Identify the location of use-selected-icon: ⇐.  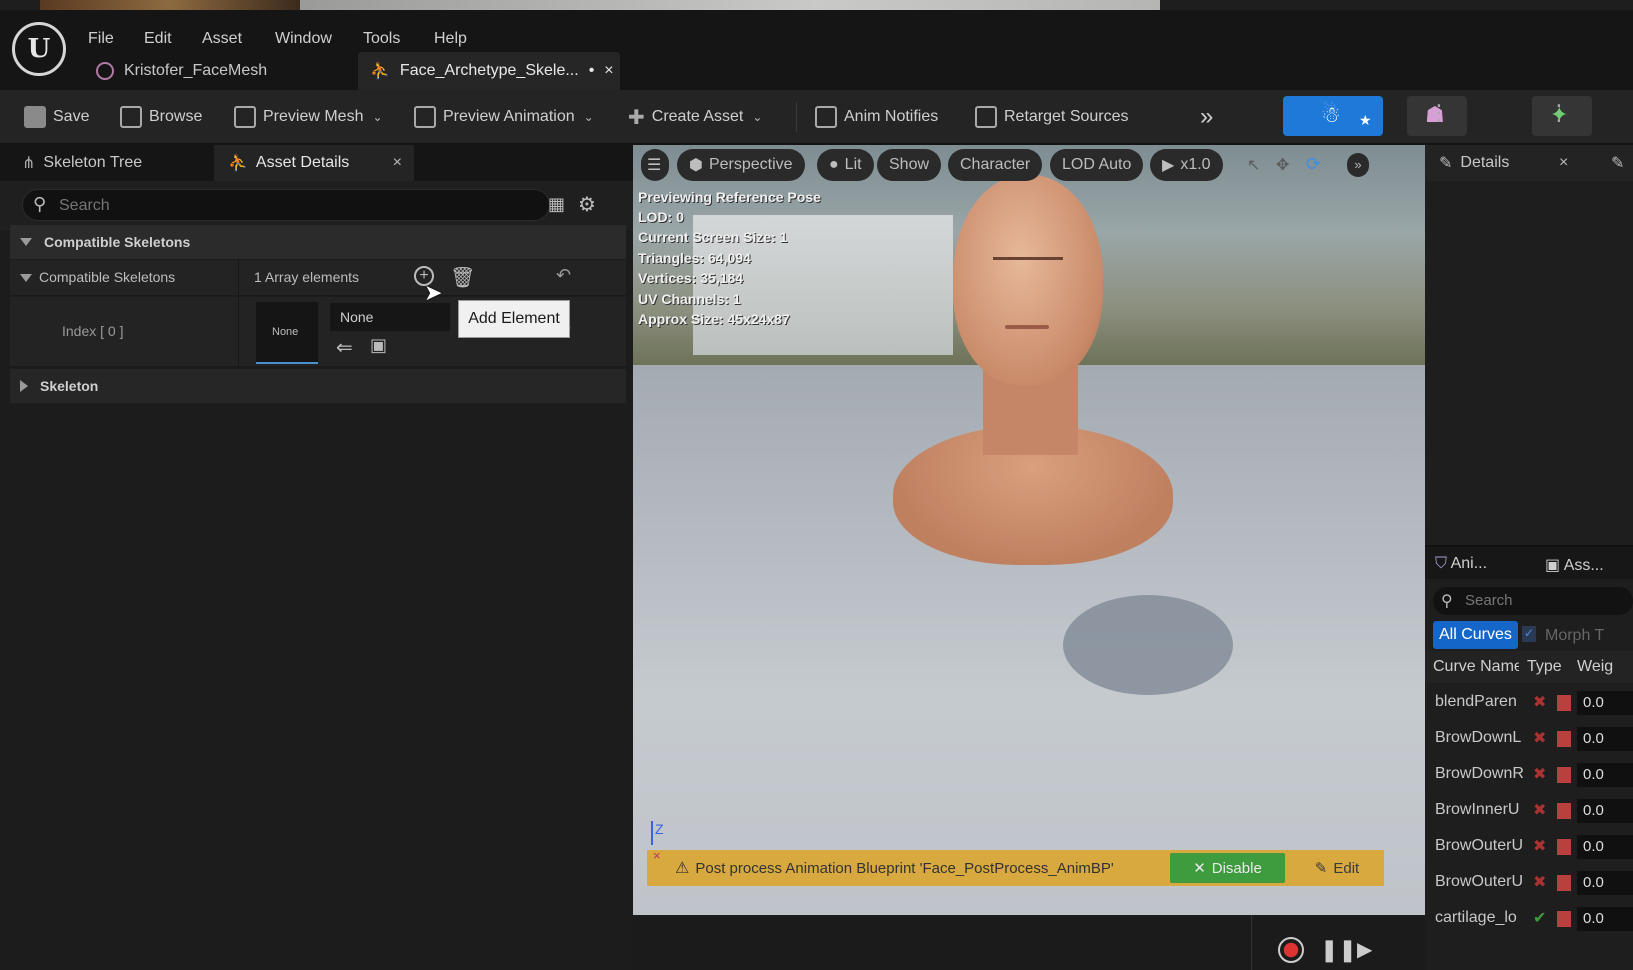
(344, 347).